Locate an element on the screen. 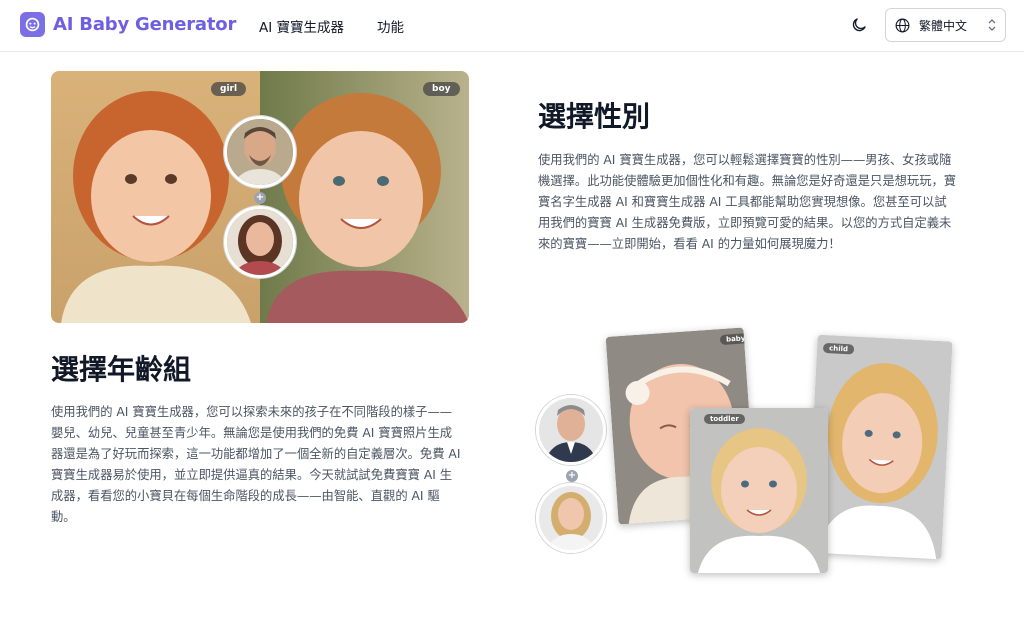  logo: AI Baby Generator is located at coordinates (128, 24).